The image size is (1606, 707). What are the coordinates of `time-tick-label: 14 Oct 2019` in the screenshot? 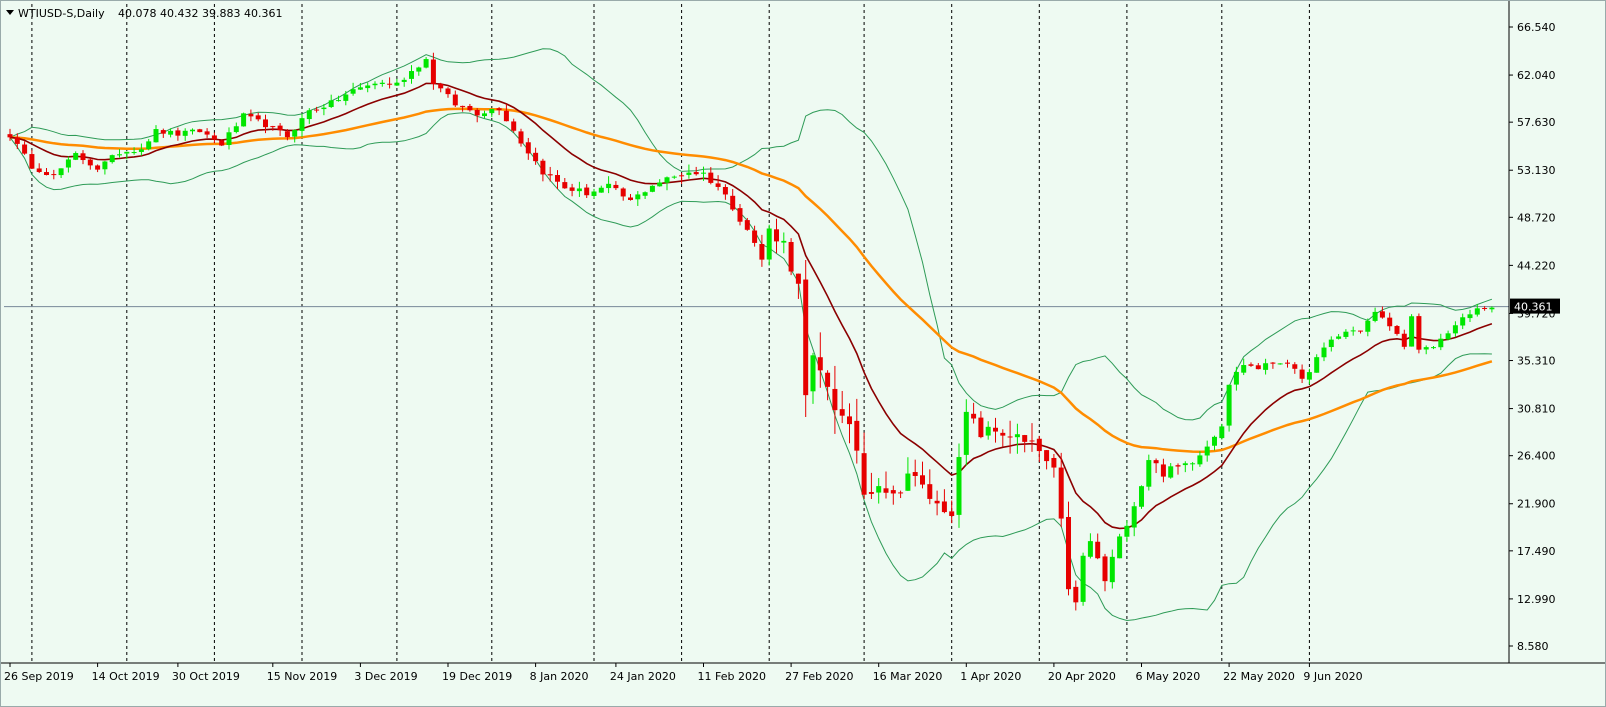 It's located at (126, 676).